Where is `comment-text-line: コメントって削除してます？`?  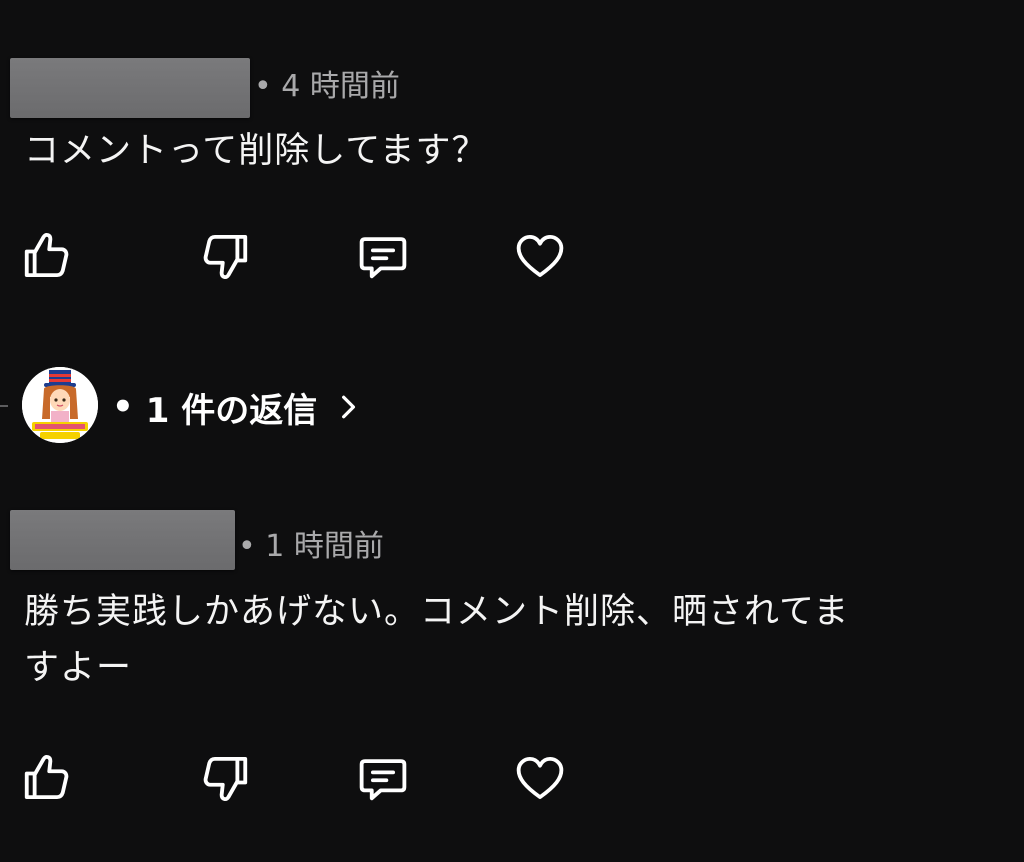 comment-text-line: コメントって削除してます？ is located at coordinates (256, 151).